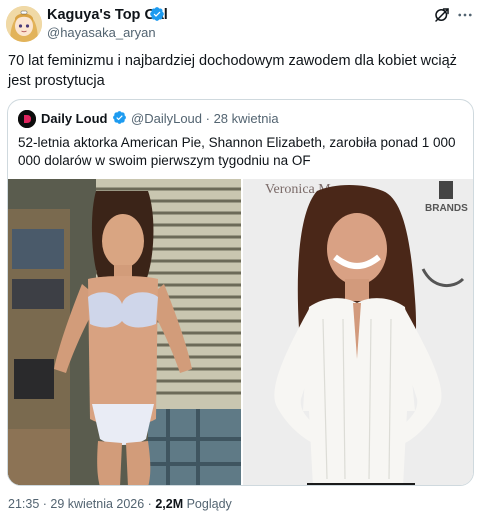  I want to click on grok-icon, so click(442, 15).